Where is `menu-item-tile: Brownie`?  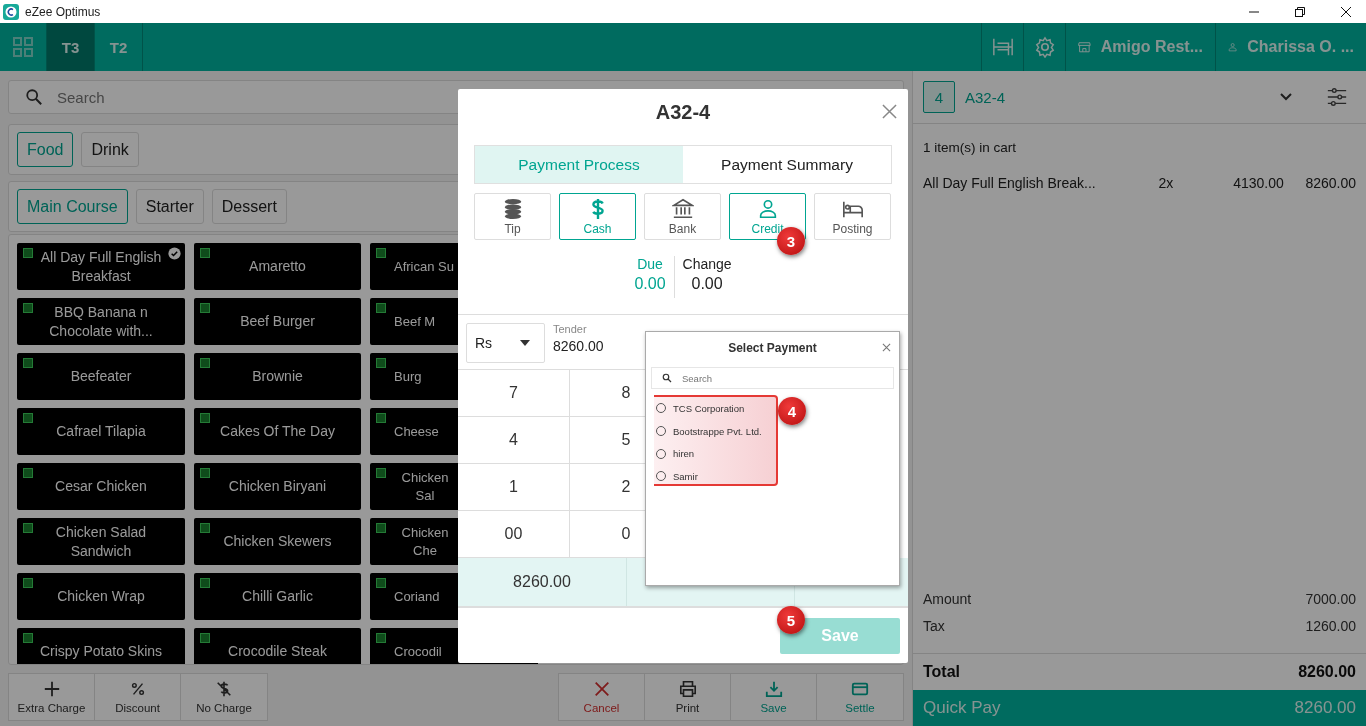
menu-item-tile: Brownie is located at coordinates (277, 376).